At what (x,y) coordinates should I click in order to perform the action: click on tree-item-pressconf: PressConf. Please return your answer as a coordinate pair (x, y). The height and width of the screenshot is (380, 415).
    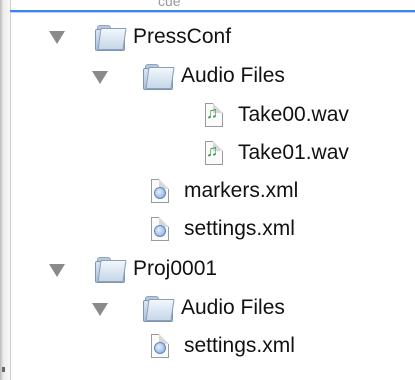
    Looking at the image, I should click on (163, 37).